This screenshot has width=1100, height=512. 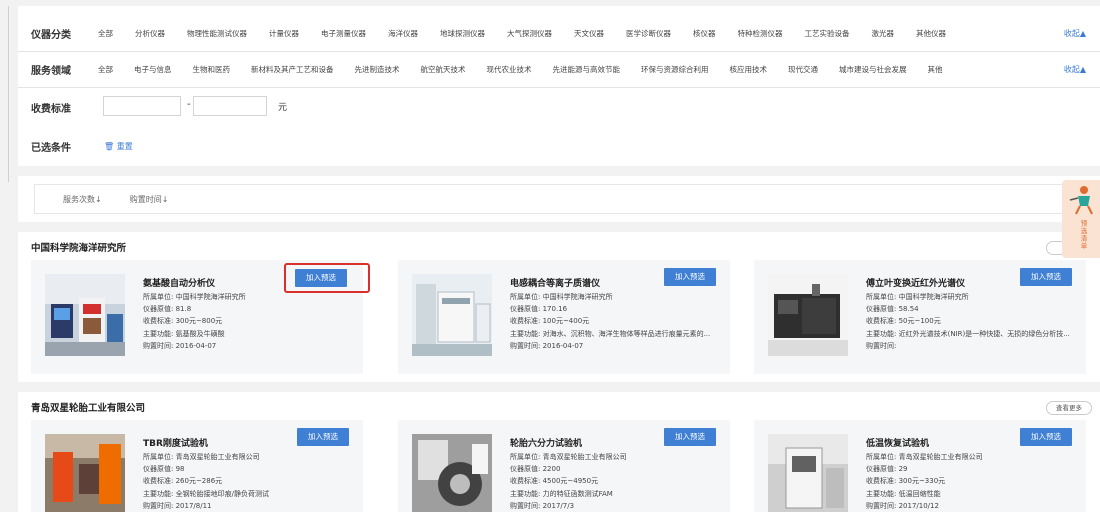 I want to click on detail-line: 仪器原值: 58.54, so click(x=892, y=309).